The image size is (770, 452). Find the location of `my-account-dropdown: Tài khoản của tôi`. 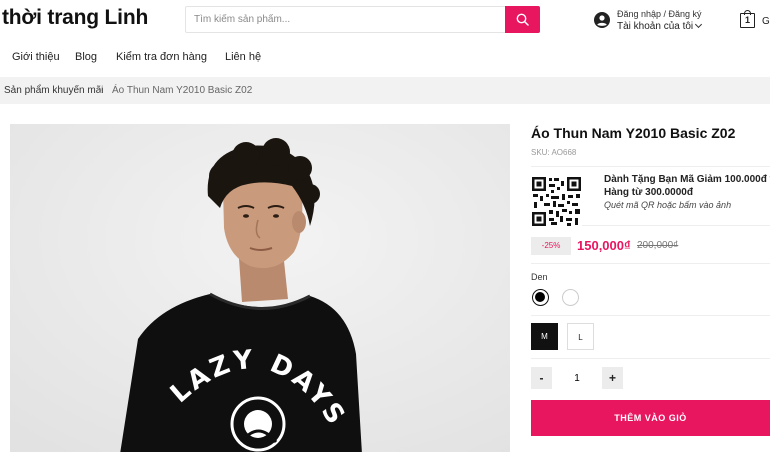

my-account-dropdown: Tài khoản của tôi is located at coordinates (660, 26).